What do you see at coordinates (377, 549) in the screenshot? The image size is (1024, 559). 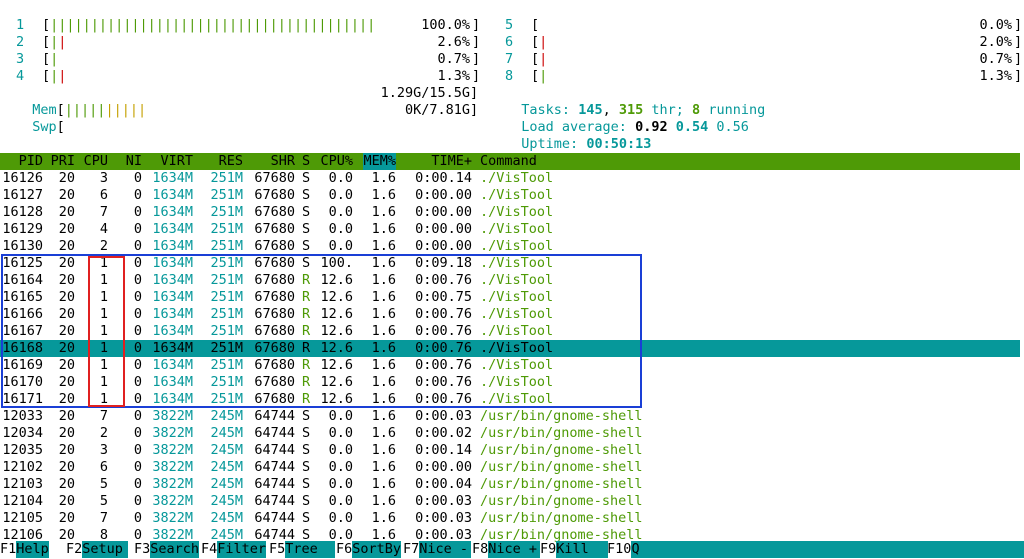 I see `fkey-sortby-button: SortBy` at bounding box center [377, 549].